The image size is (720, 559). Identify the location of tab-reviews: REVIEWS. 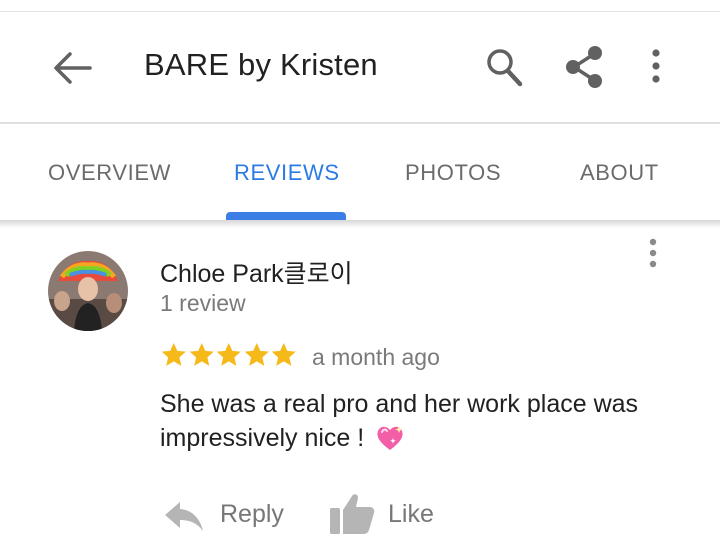
(287, 173).